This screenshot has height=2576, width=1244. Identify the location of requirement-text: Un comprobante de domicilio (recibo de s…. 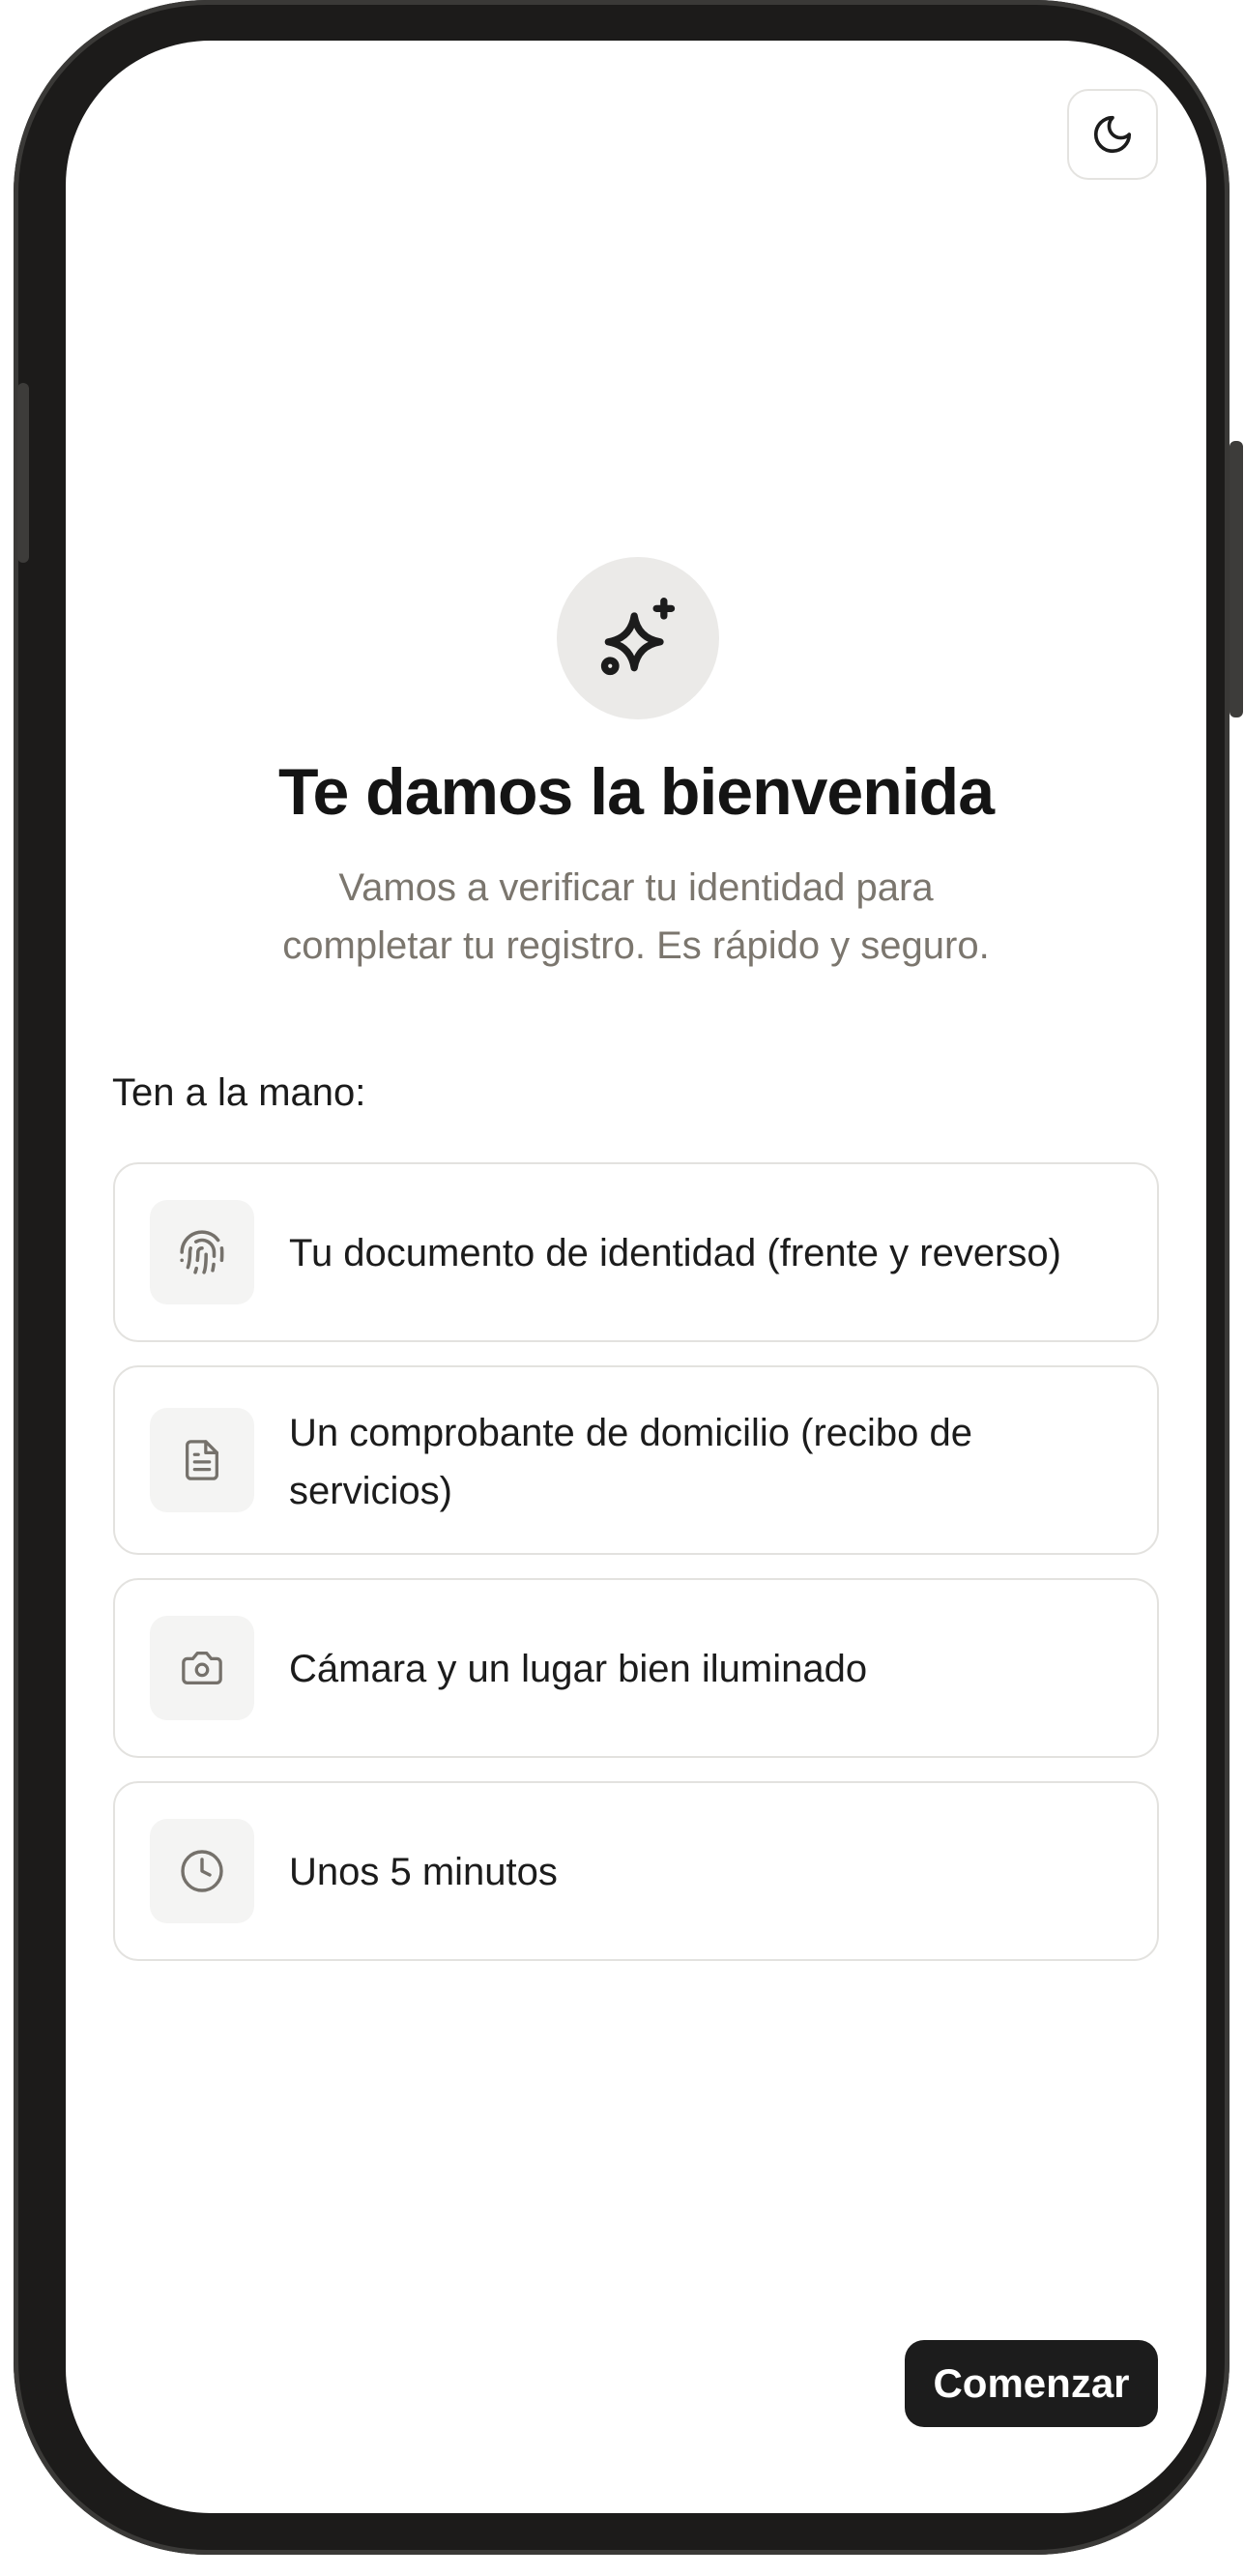
(631, 1462).